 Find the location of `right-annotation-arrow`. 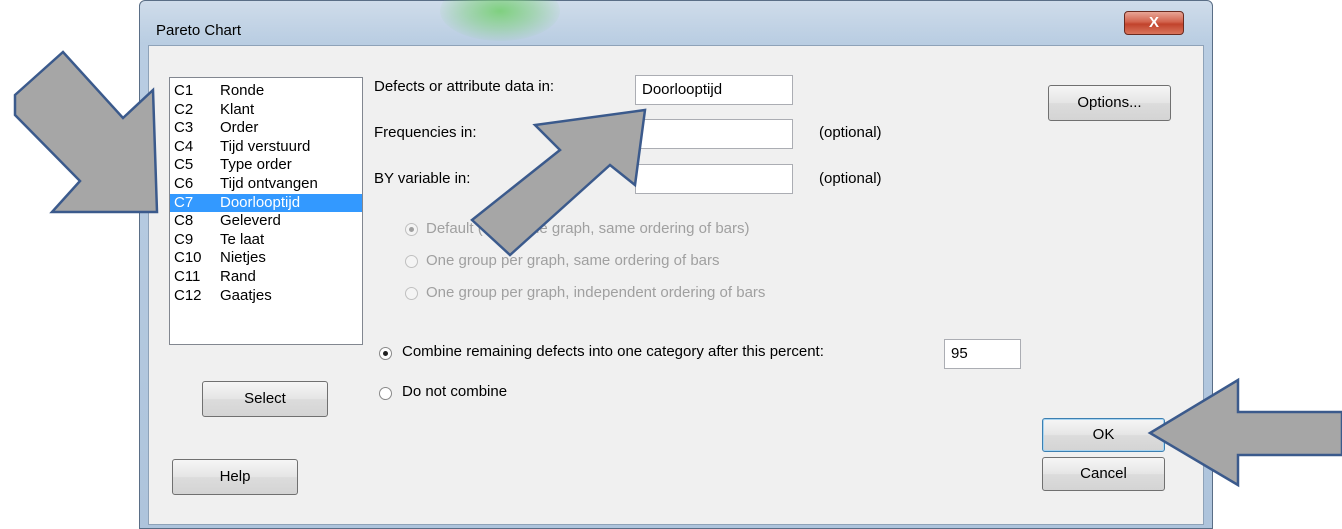

right-annotation-arrow is located at coordinates (1244, 432).